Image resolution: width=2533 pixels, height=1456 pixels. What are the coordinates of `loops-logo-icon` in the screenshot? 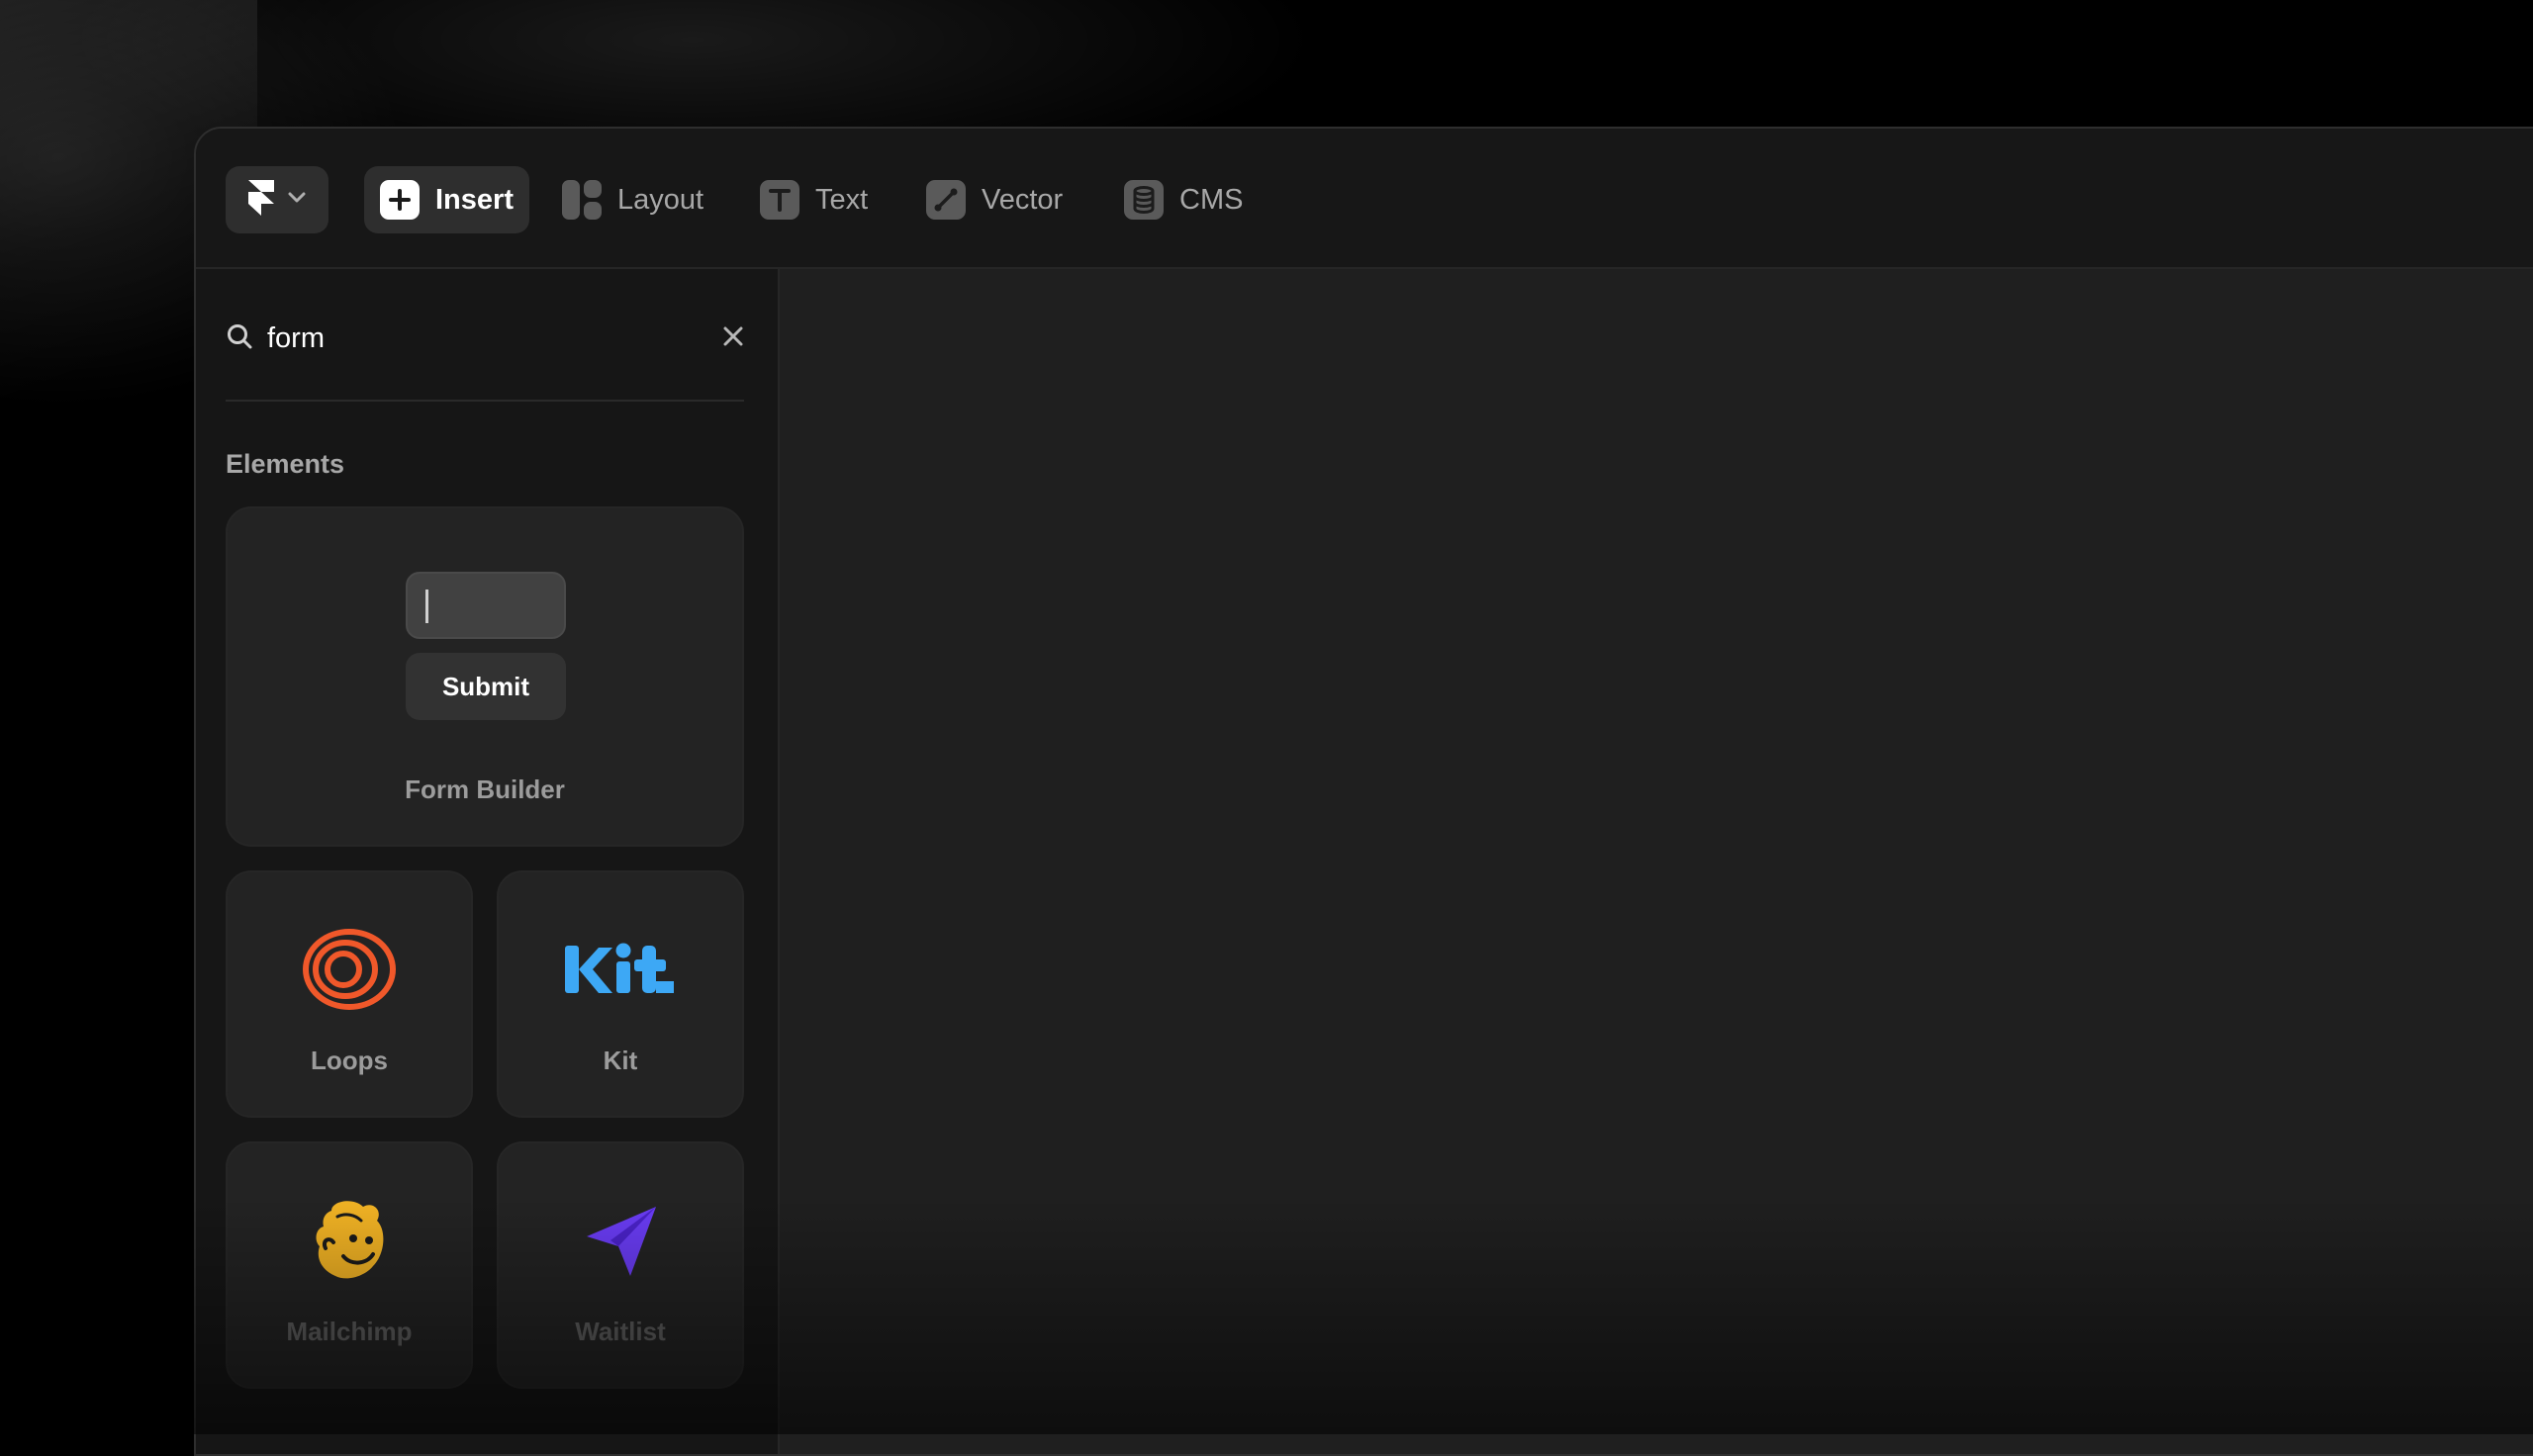 It's located at (349, 969).